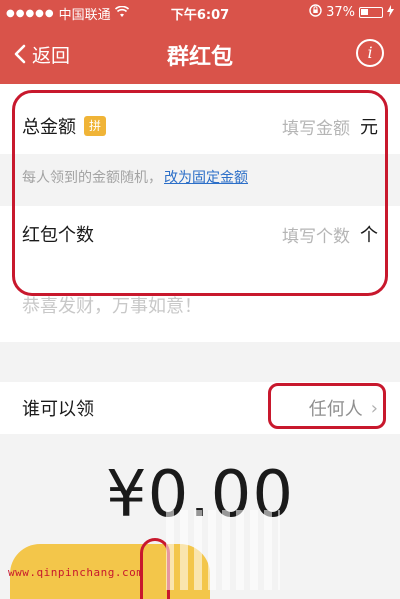  I want to click on status-right: 37%, so click(351, 12).